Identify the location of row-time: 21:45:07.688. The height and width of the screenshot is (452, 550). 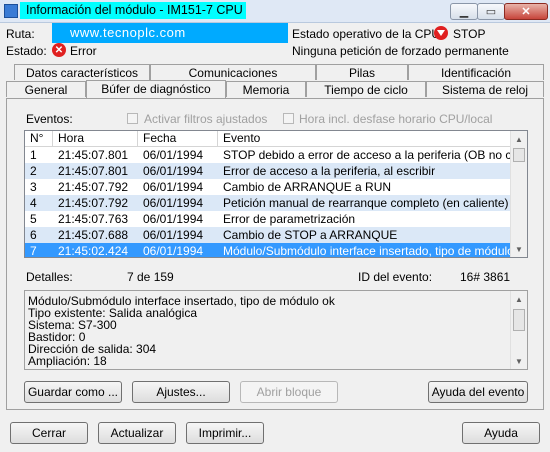
(93, 235).